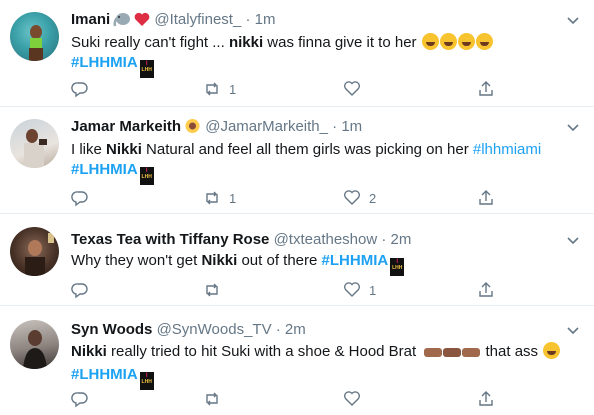  What do you see at coordinates (452, 355) in the screenshot?
I see `fist-bump-emoji` at bounding box center [452, 355].